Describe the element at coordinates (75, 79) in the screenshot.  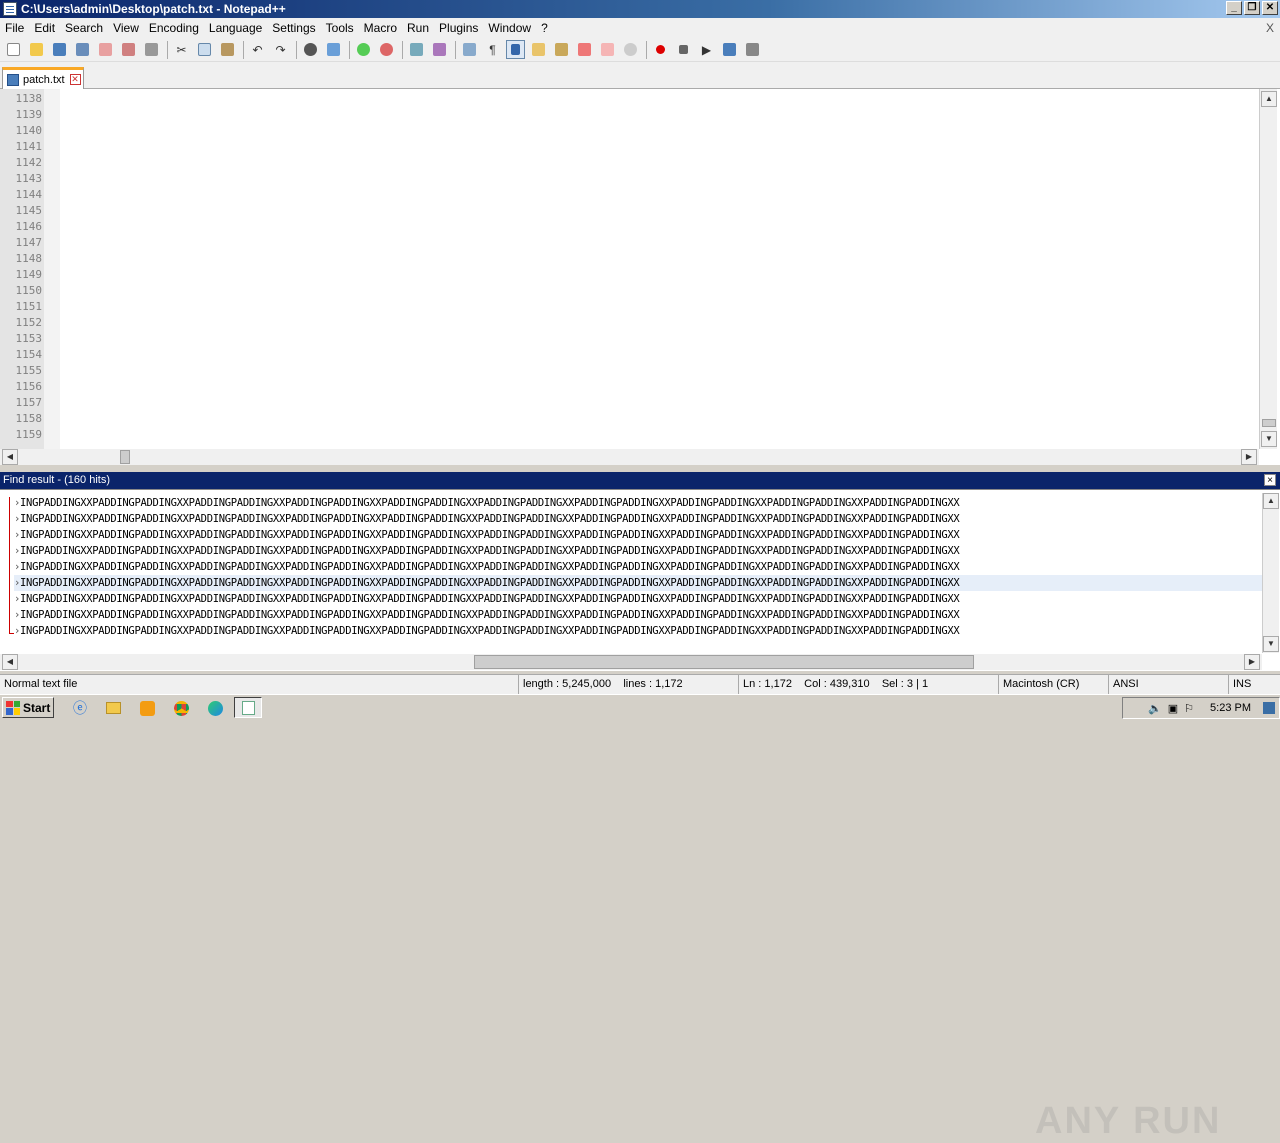
I see `close-tab-icon: ✕` at that location.